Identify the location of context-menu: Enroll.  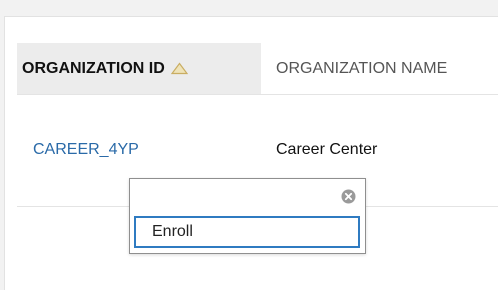
(247, 216).